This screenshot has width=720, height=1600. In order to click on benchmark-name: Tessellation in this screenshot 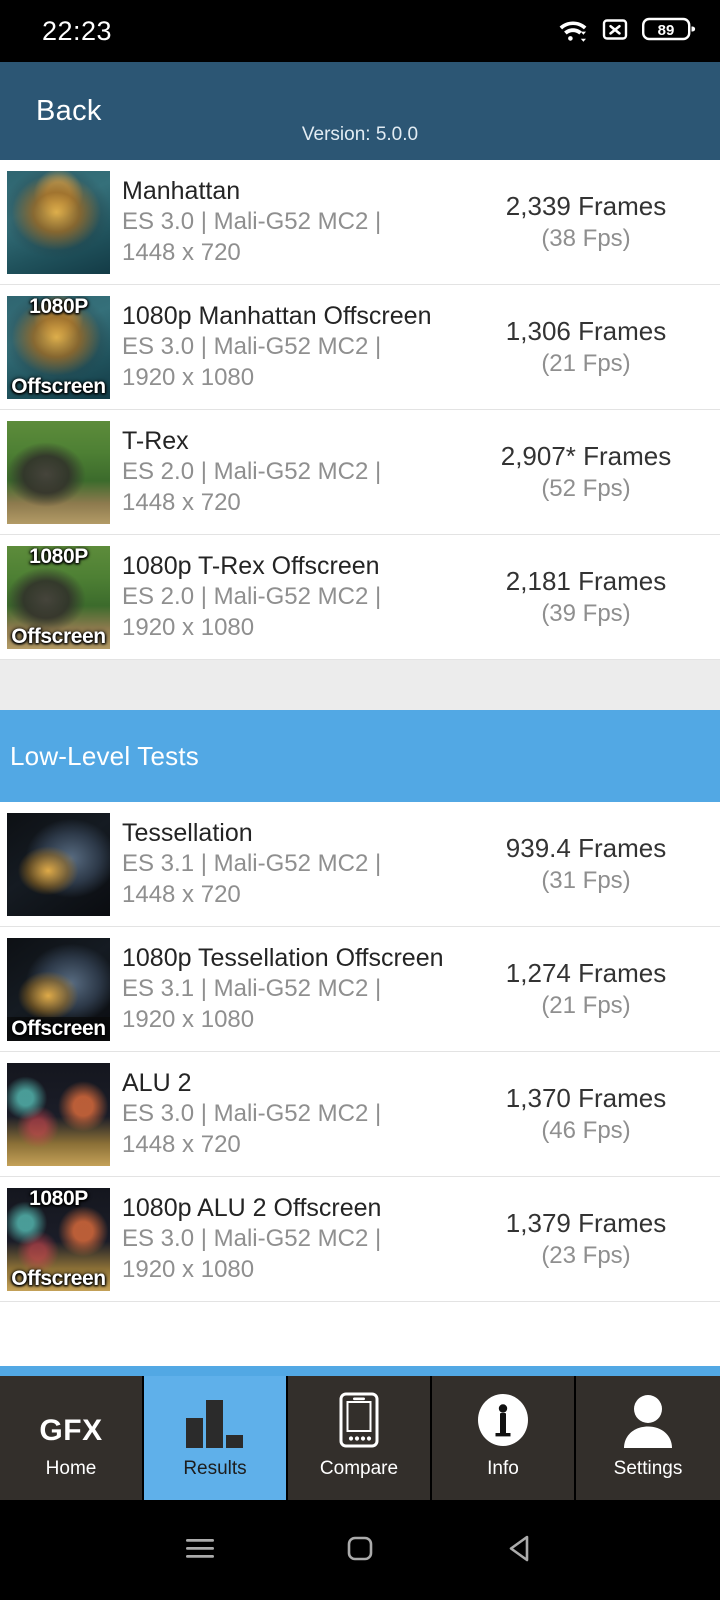, I will do `click(187, 832)`.